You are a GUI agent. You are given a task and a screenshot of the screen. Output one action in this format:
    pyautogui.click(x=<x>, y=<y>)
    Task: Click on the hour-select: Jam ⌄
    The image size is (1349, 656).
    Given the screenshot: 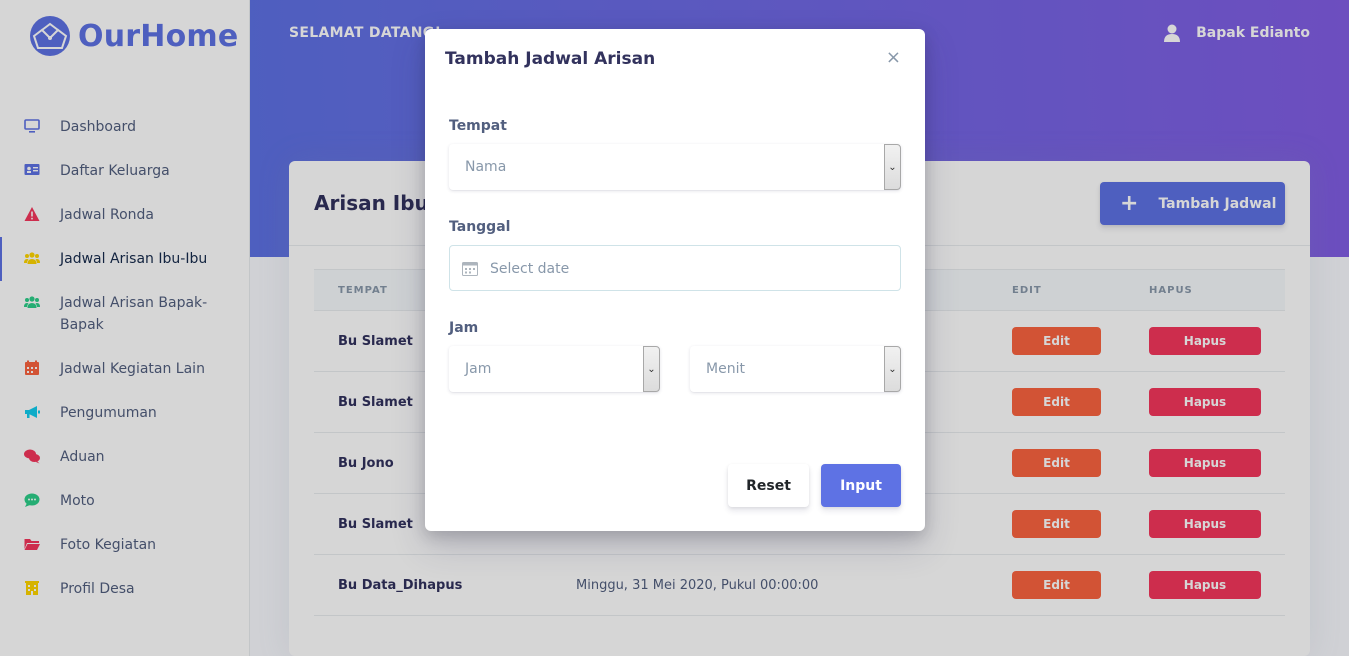 What is the action you would take?
    pyautogui.click(x=554, y=369)
    